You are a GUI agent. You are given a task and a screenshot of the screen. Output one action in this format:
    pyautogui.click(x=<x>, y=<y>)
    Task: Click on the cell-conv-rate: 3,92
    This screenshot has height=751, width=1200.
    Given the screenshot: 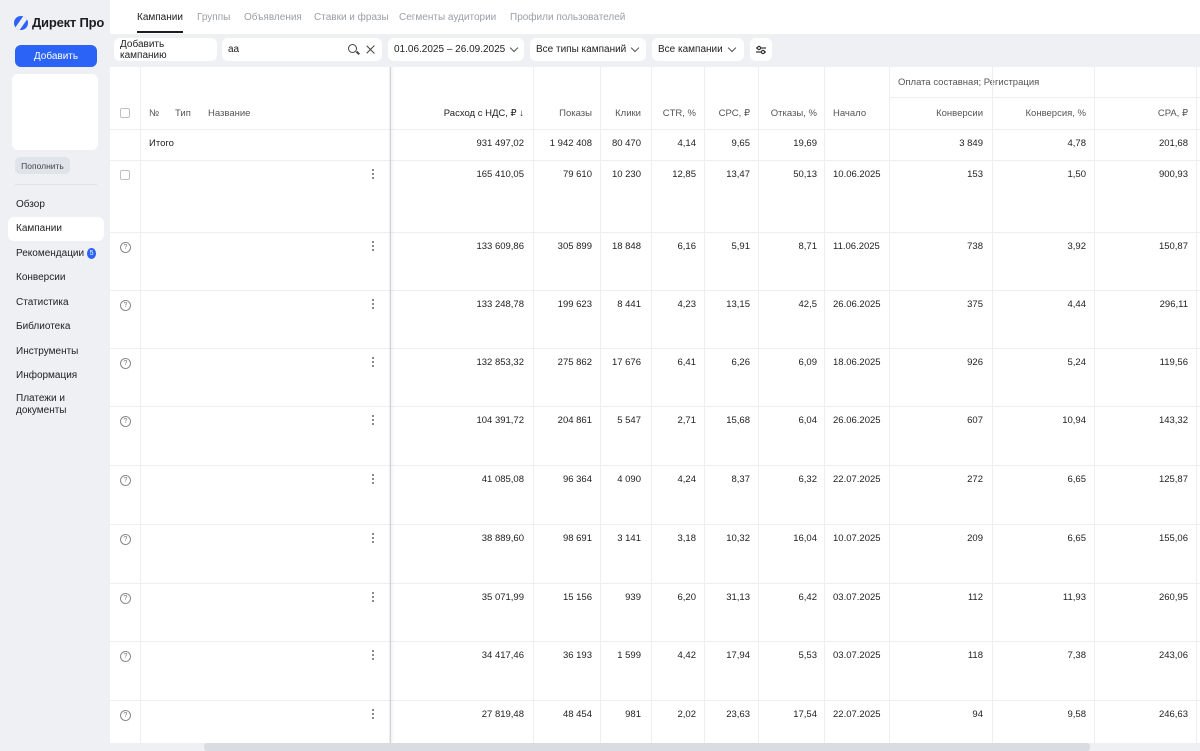 What is the action you would take?
    pyautogui.click(x=1077, y=246)
    